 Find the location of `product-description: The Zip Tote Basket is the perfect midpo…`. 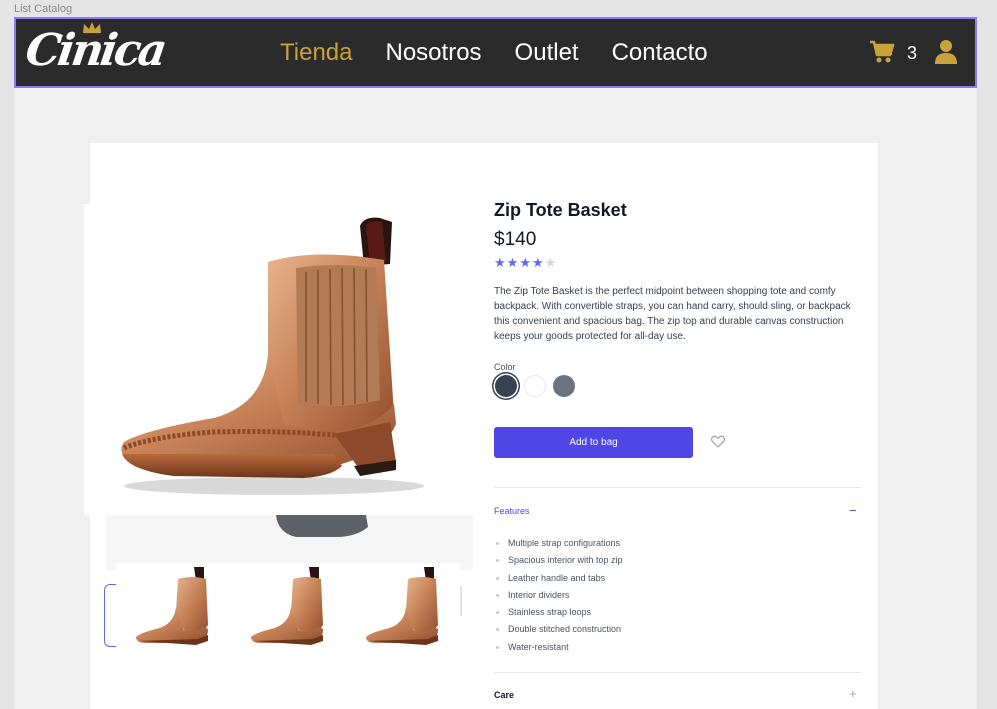

product-description: The Zip Tote Basket is the perfect midpo… is located at coordinates (672, 314).